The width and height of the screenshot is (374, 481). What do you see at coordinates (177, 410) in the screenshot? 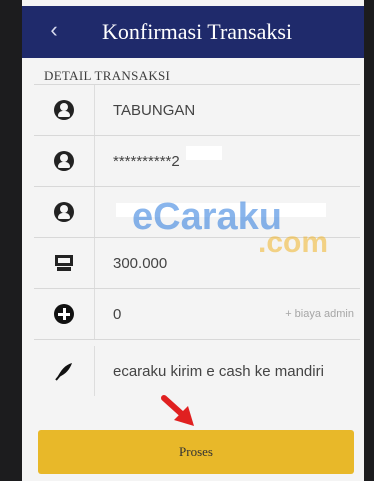
I see `red-arrow-icon` at bounding box center [177, 410].